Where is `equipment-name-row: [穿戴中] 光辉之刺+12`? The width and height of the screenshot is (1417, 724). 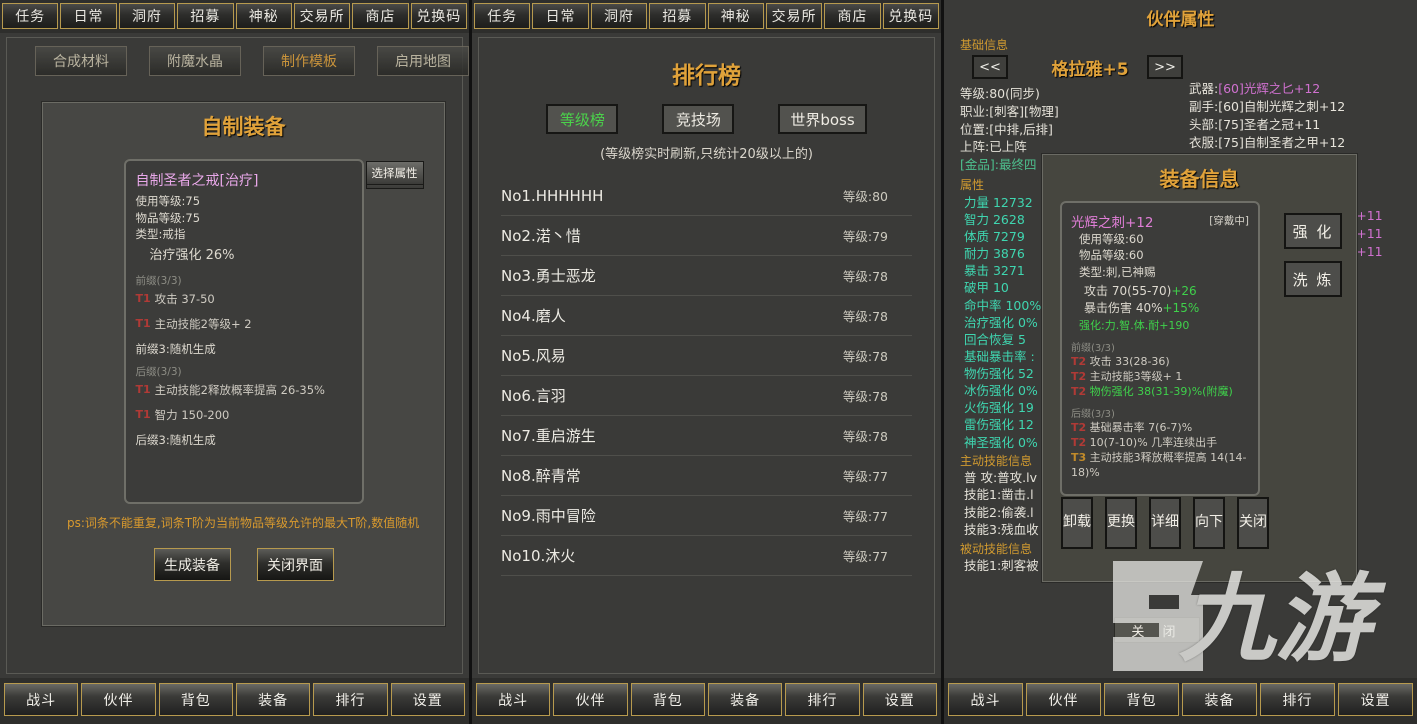
equipment-name-row: [穿戴中] 光辉之刺+12 is located at coordinates (1160, 221).